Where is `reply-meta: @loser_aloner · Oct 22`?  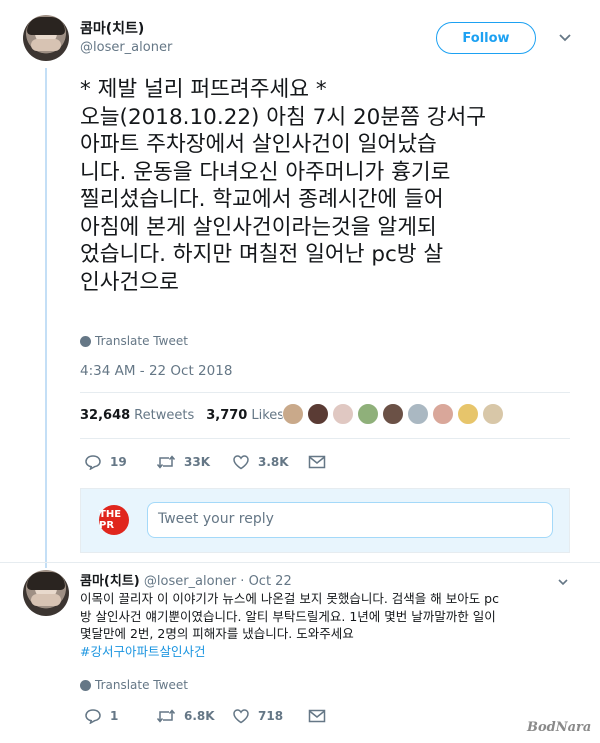 reply-meta: @loser_aloner · Oct 22 is located at coordinates (218, 581).